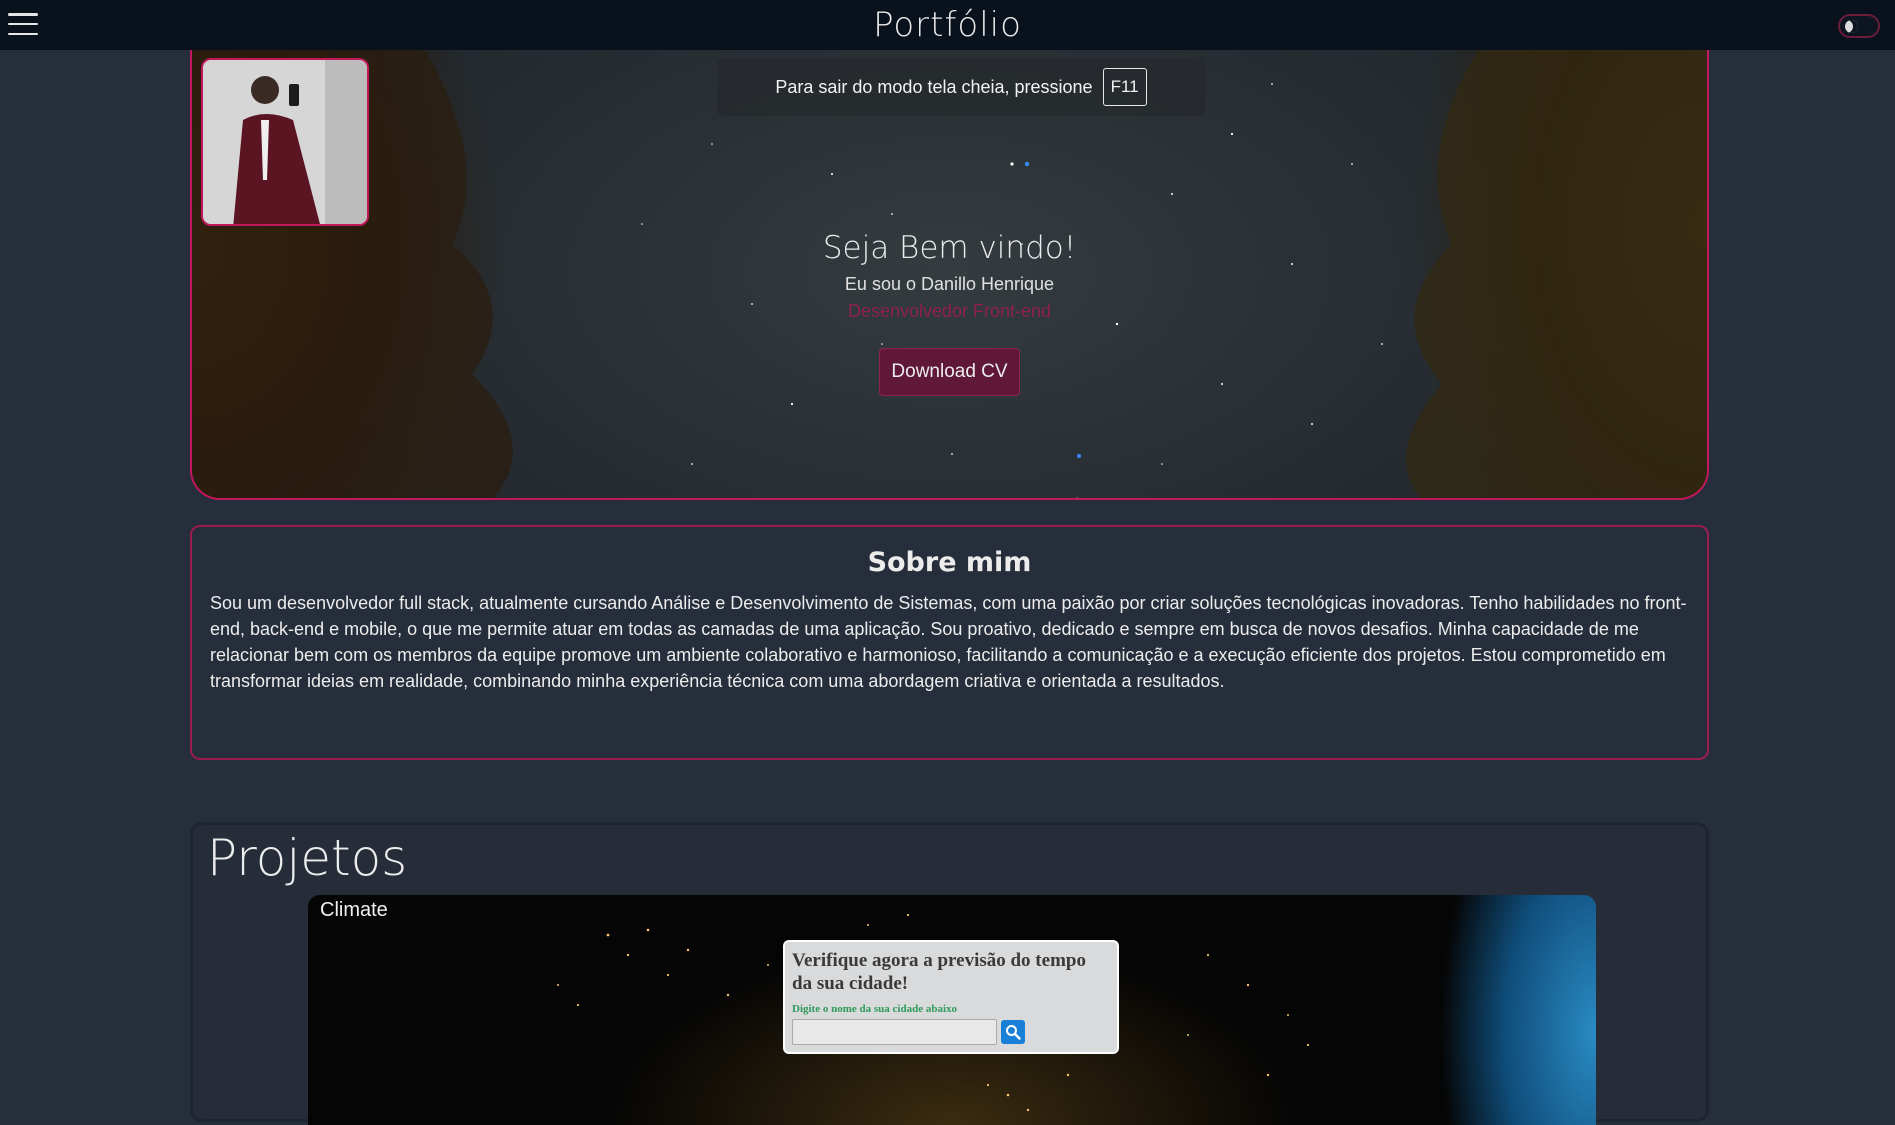 Image resolution: width=1895 pixels, height=1125 pixels. I want to click on hero-greeting: Seja Bem vindo!, so click(949, 248).